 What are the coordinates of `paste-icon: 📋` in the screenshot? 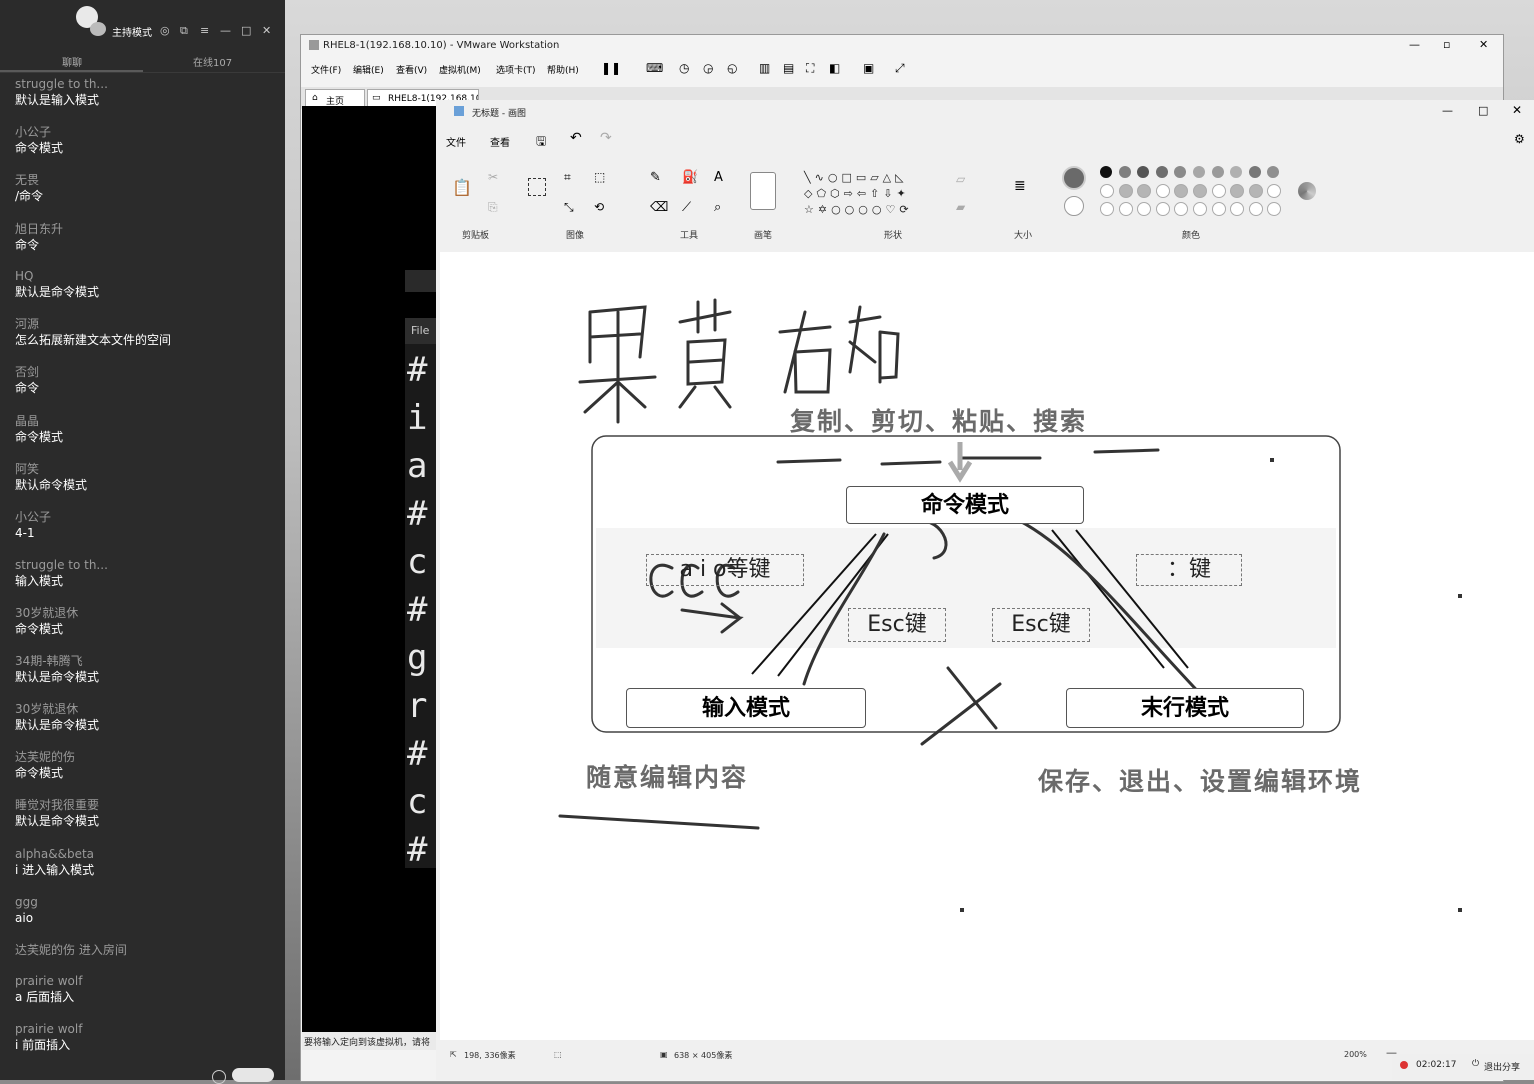 It's located at (462, 187).